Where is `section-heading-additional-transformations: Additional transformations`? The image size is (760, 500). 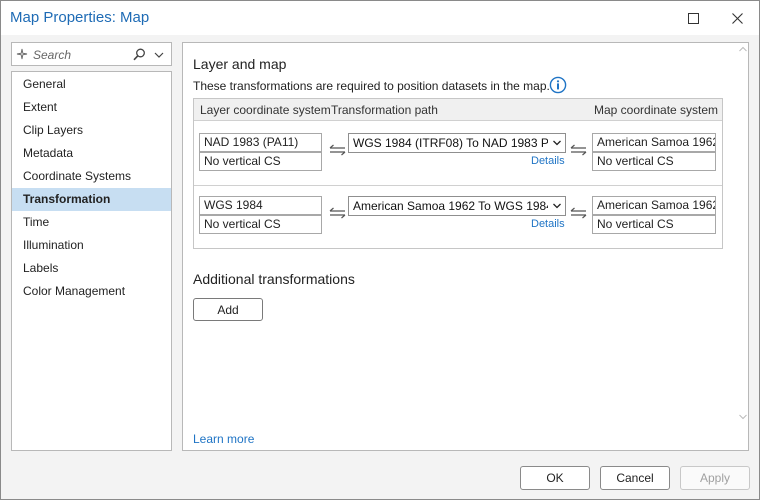
section-heading-additional-transformations: Additional transformations is located at coordinates (274, 279).